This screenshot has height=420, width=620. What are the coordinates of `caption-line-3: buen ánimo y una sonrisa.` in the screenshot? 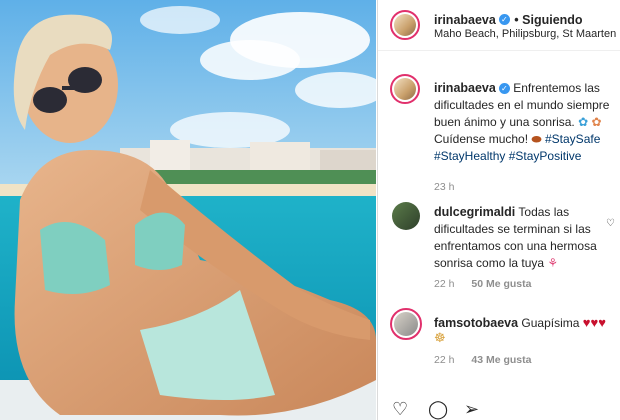 It's located at (504, 122).